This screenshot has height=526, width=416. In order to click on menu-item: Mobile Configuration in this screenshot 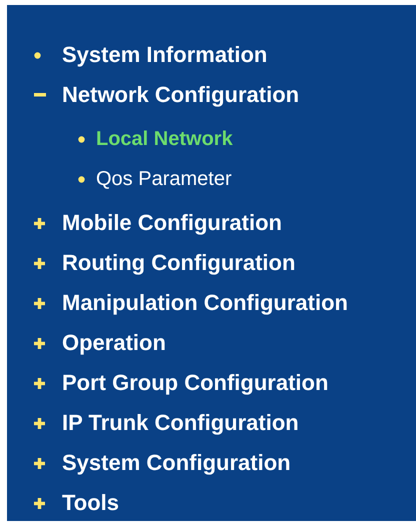, I will do `click(172, 223)`.